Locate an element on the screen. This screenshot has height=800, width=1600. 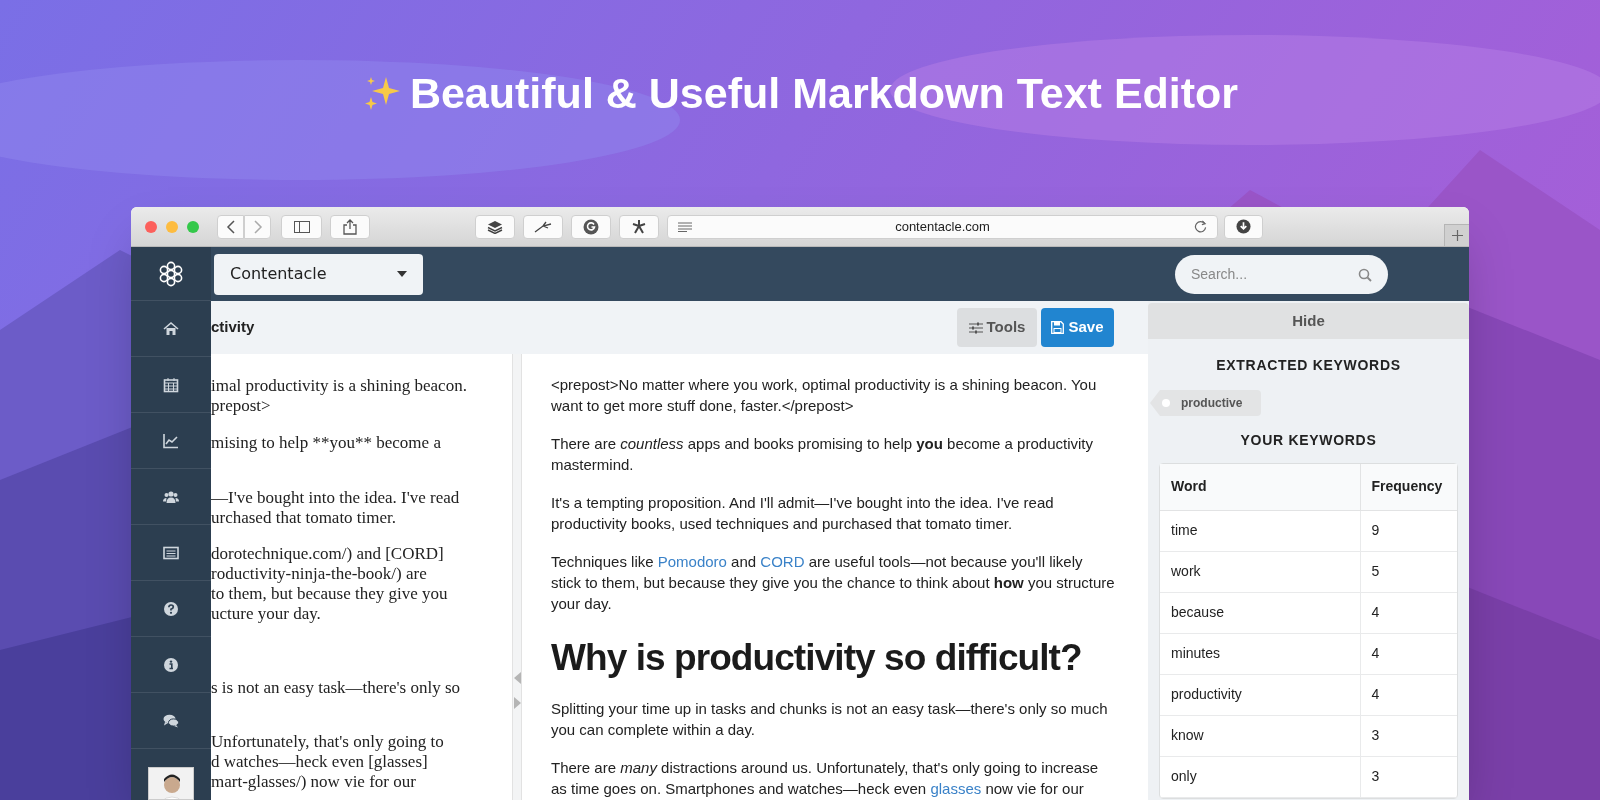
hide-button: Hide is located at coordinates (1308, 321).